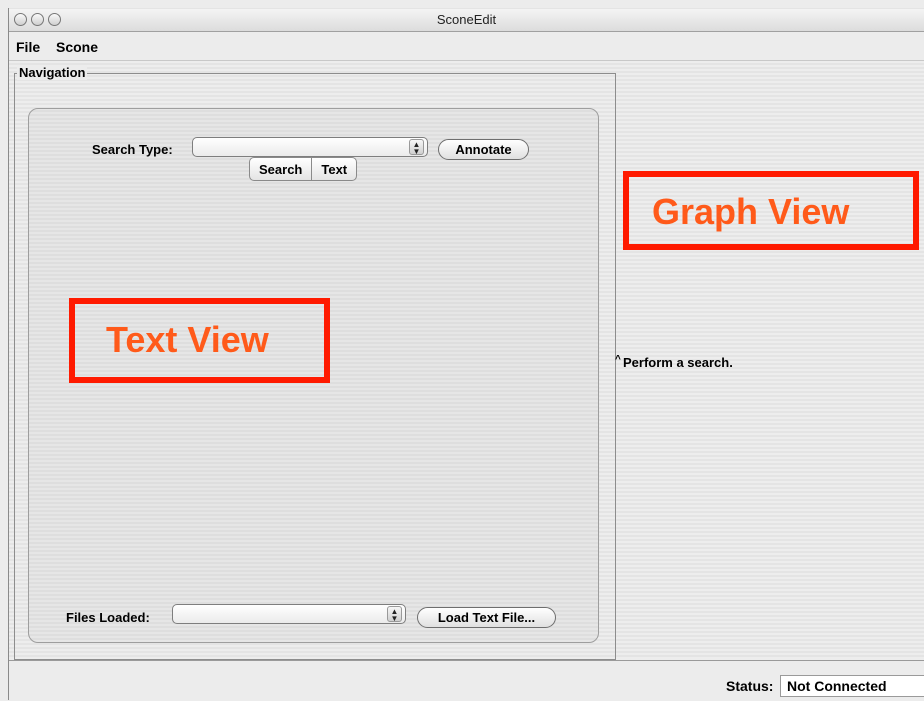 Image resolution: width=924 pixels, height=701 pixels. I want to click on window-title: SconeEdit, so click(466, 19).